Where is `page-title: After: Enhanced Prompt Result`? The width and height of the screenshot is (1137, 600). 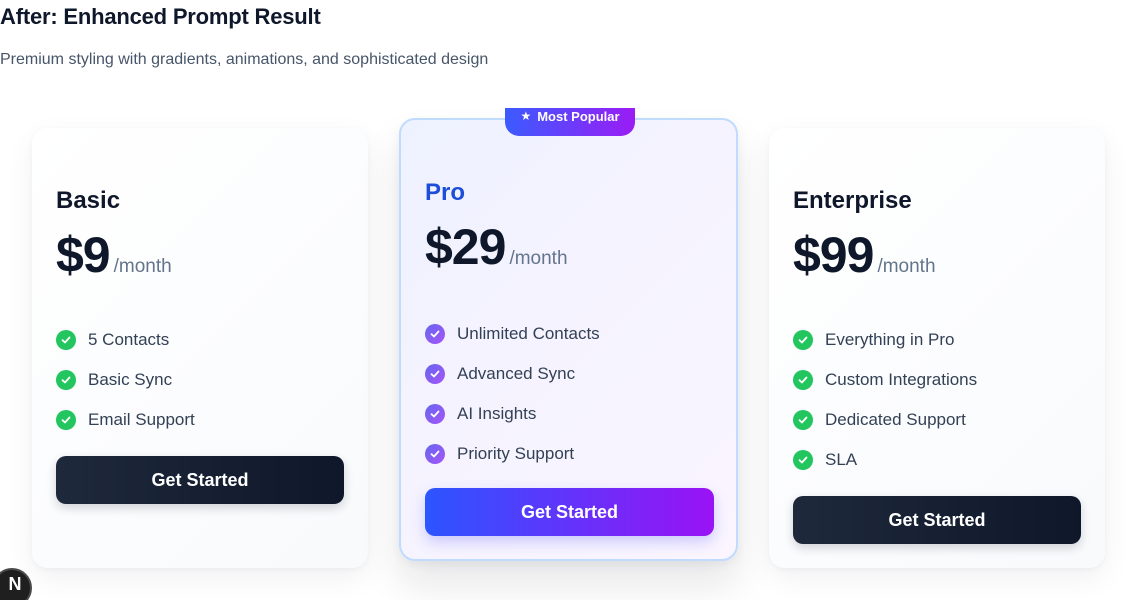
page-title: After: Enhanced Prompt Result is located at coordinates (160, 16).